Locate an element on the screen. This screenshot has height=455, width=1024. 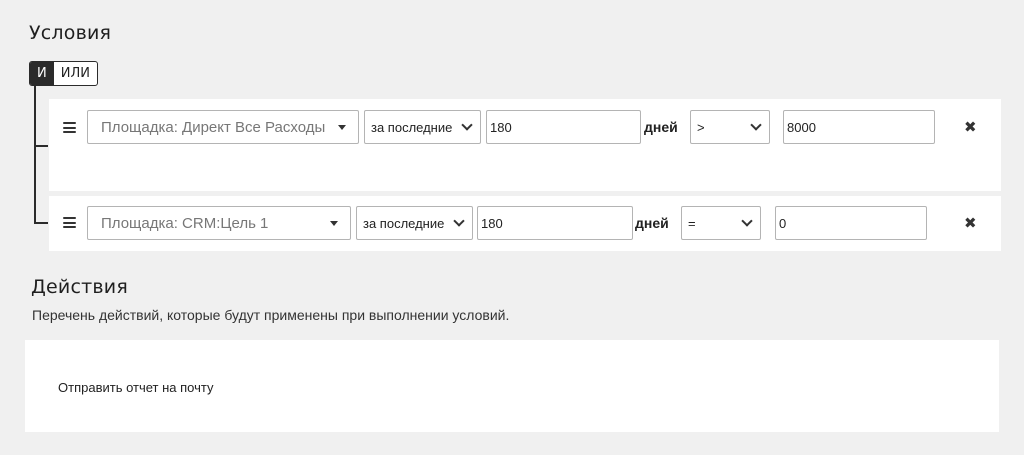
value-input-value: 0 is located at coordinates (783, 223).